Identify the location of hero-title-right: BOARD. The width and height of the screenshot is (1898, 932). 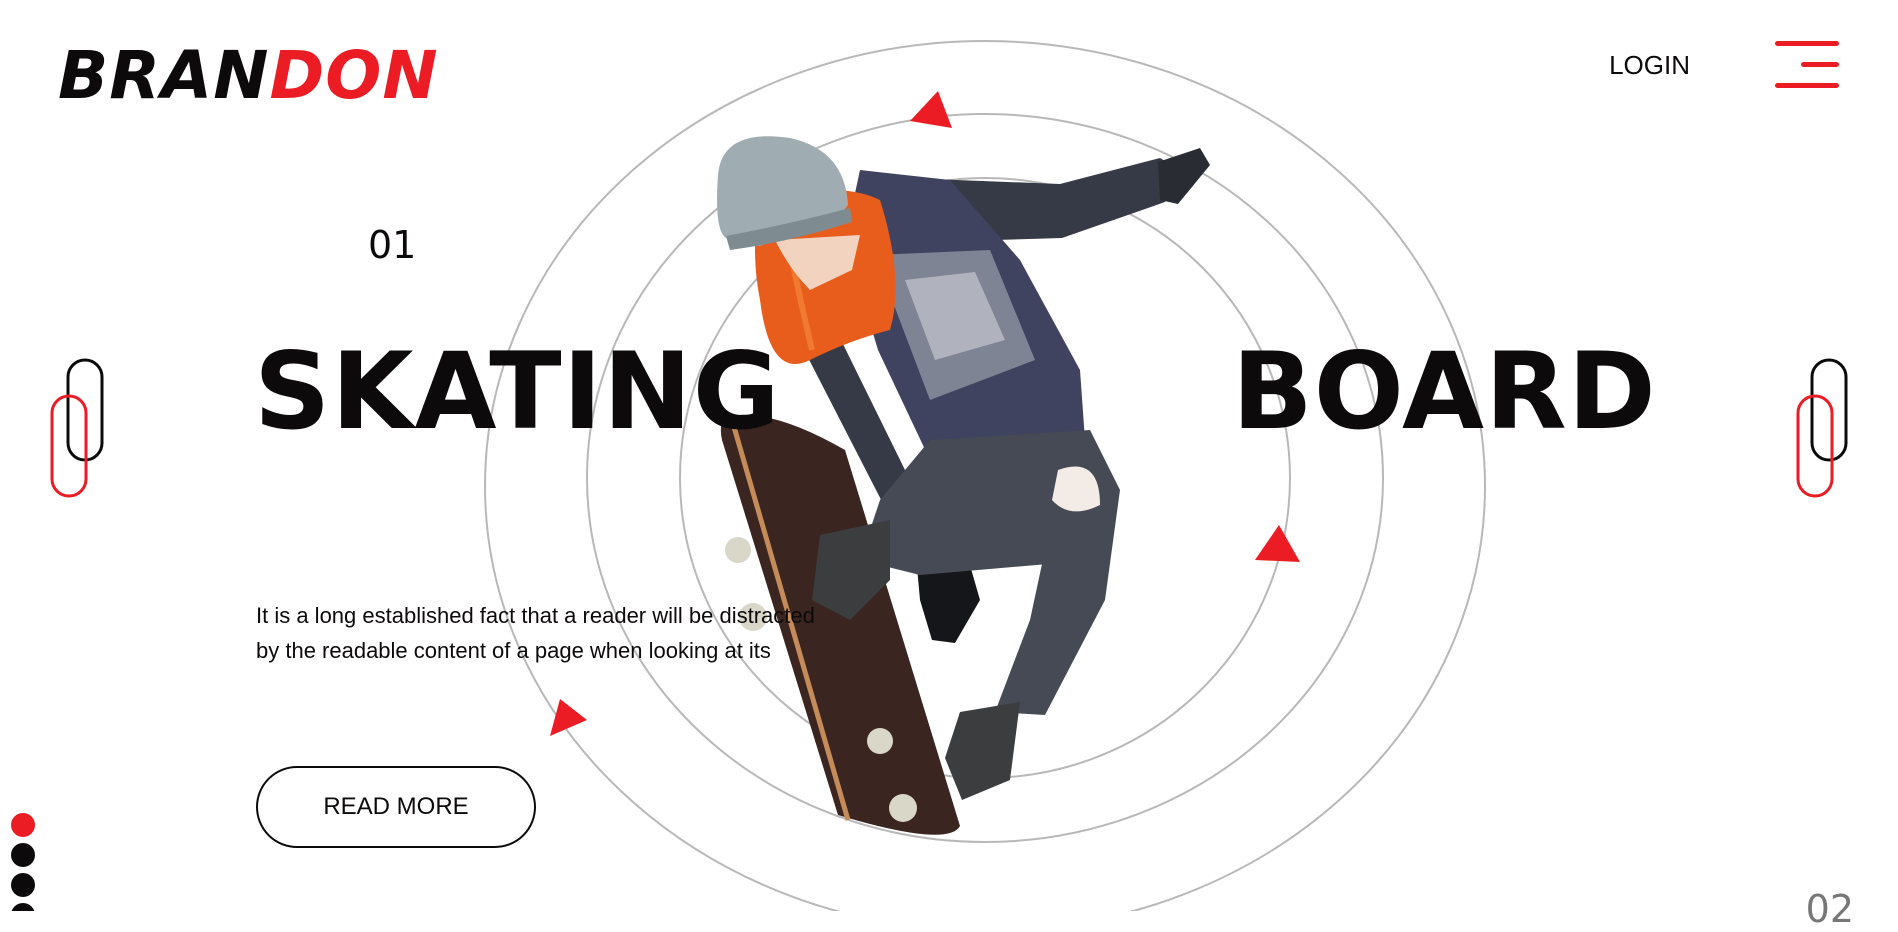
(1444, 391).